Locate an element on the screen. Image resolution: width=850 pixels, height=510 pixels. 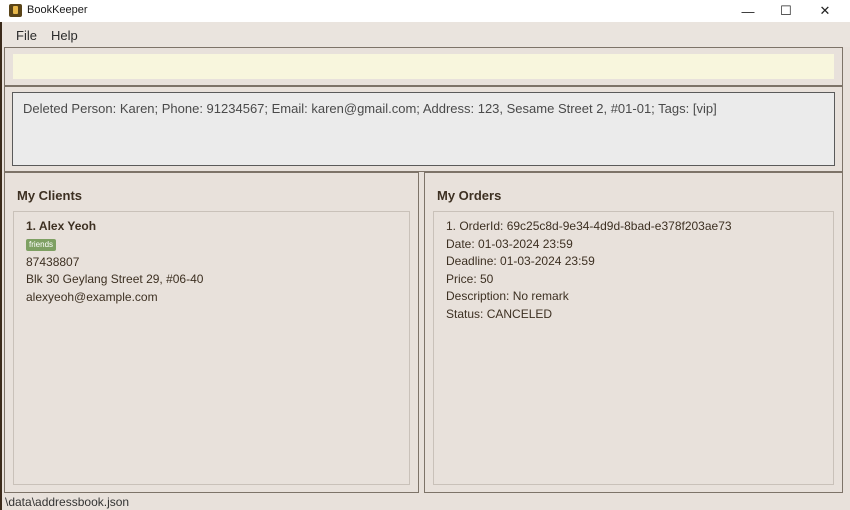
command-box is located at coordinates (423, 66).